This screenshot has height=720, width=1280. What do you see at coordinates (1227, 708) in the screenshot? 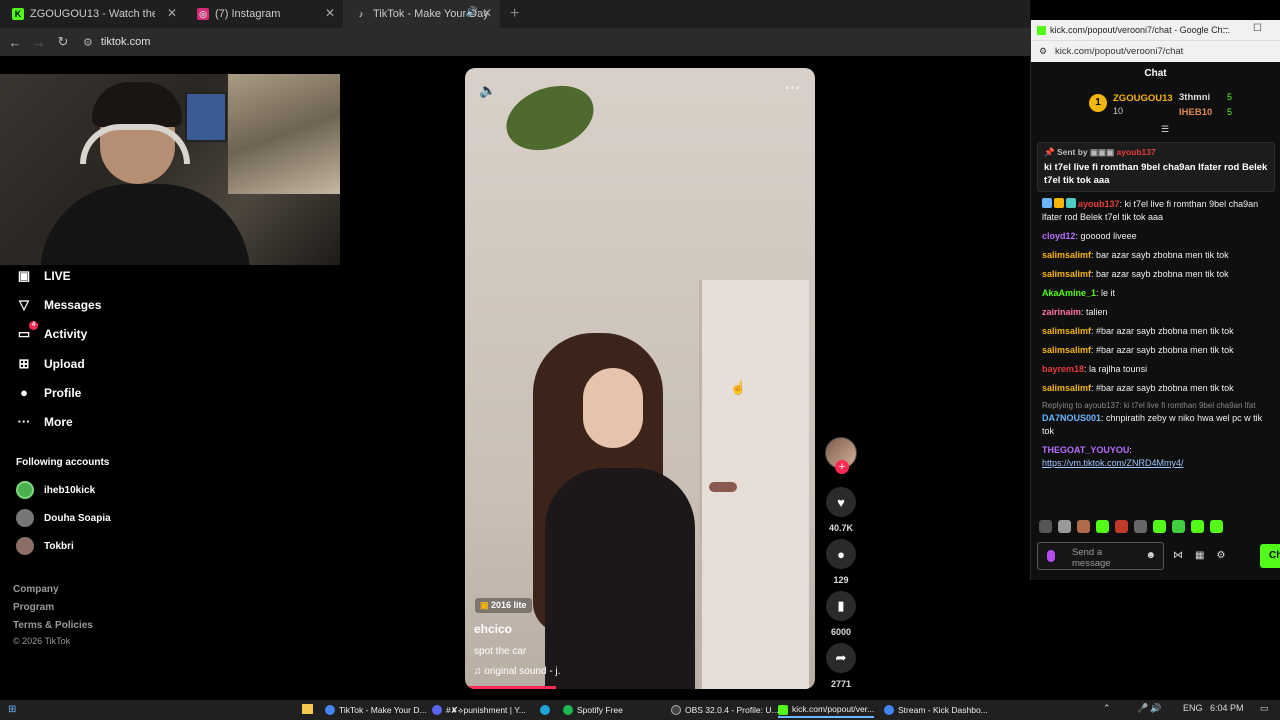
I see `clock: 6:04 PM` at bounding box center [1227, 708].